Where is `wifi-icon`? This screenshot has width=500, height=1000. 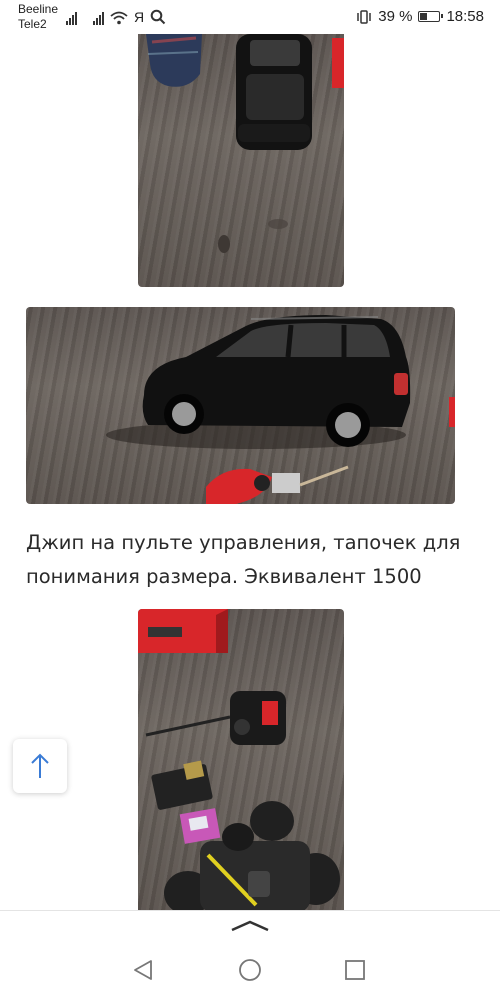
wifi-icon is located at coordinates (119, 18).